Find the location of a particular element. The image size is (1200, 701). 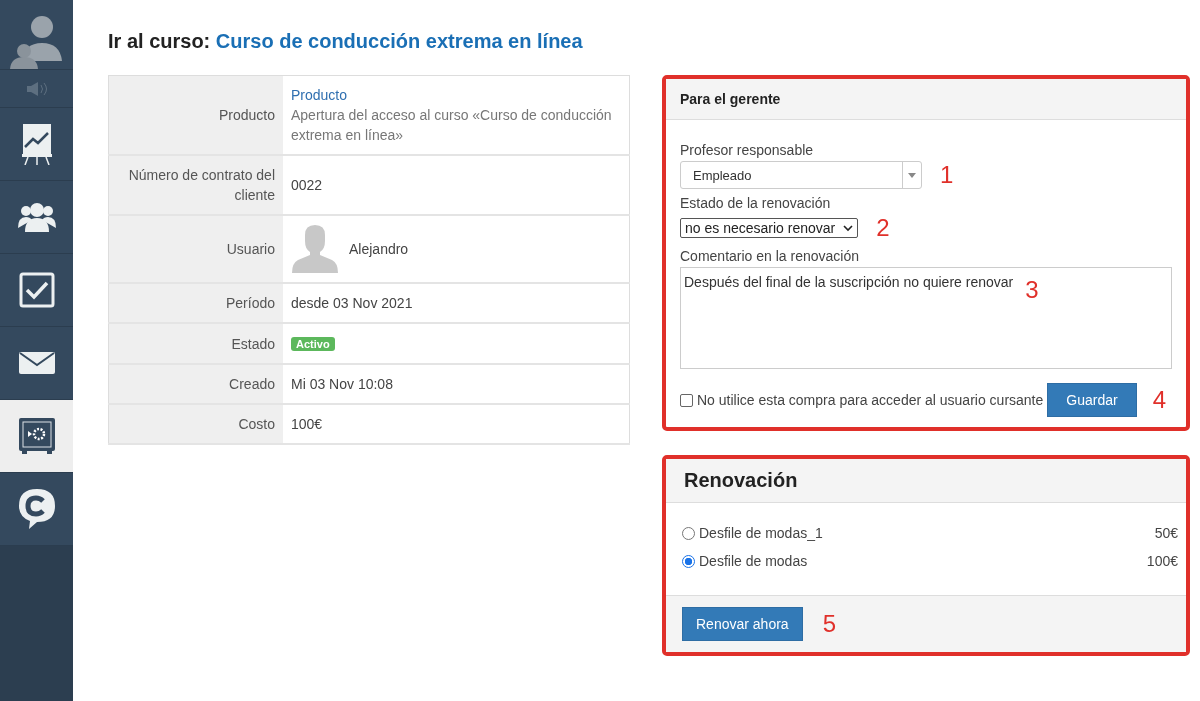

group-icon is located at coordinates (36, 217).